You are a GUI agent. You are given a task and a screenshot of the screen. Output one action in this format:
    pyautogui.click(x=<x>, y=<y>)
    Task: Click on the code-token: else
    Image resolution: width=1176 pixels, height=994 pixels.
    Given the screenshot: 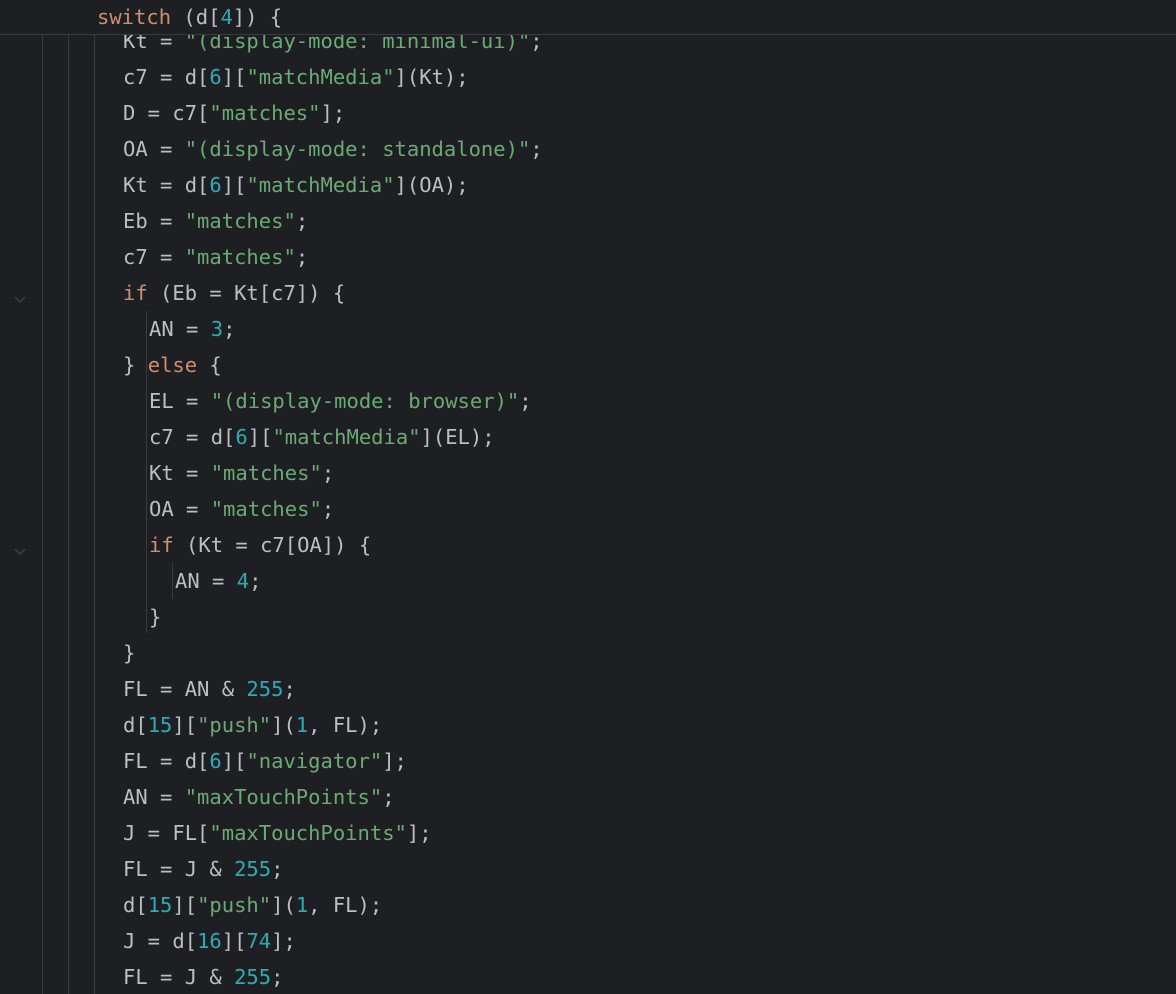 What is the action you would take?
    pyautogui.click(x=172, y=365)
    